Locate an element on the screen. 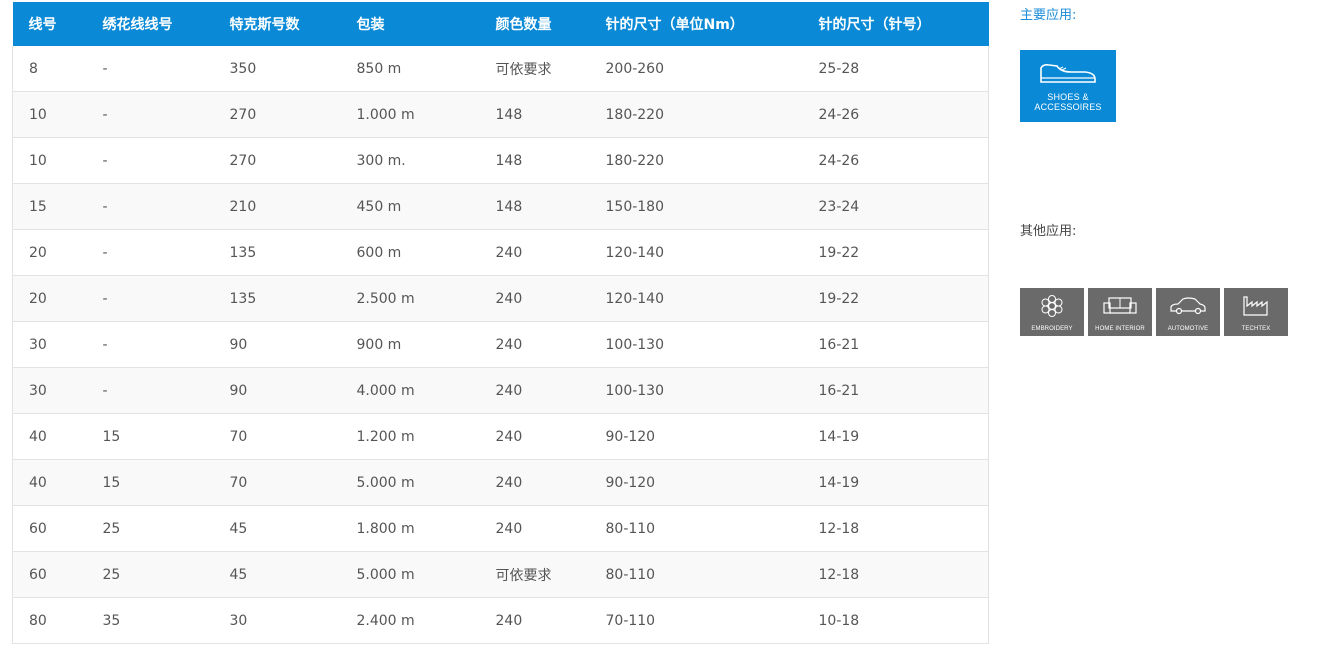 The height and width of the screenshot is (648, 1318). main-applications-label: 主要应用: is located at coordinates (1048, 15).